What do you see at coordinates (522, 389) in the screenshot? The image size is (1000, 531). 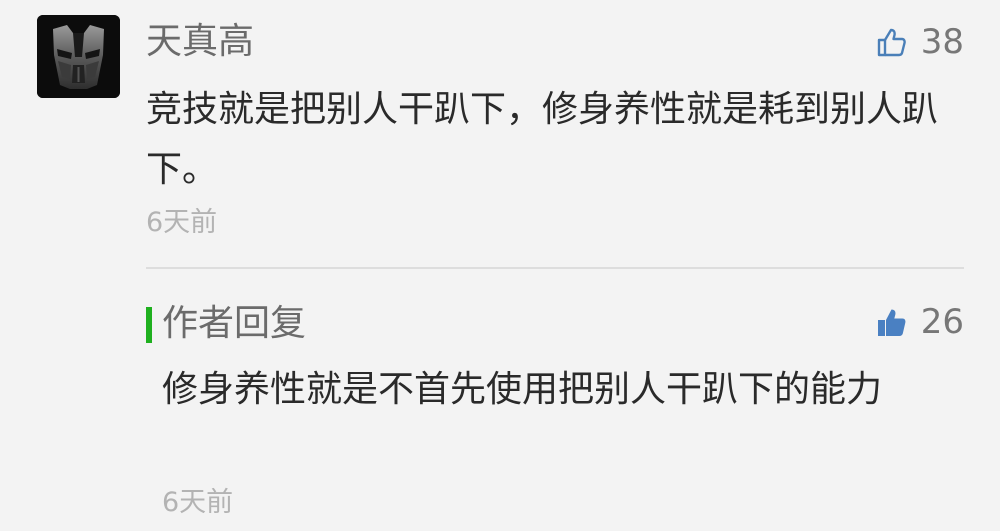 I see `author-reply-text: 修身养性就是不首先使用把别人干趴下的能力` at bounding box center [522, 389].